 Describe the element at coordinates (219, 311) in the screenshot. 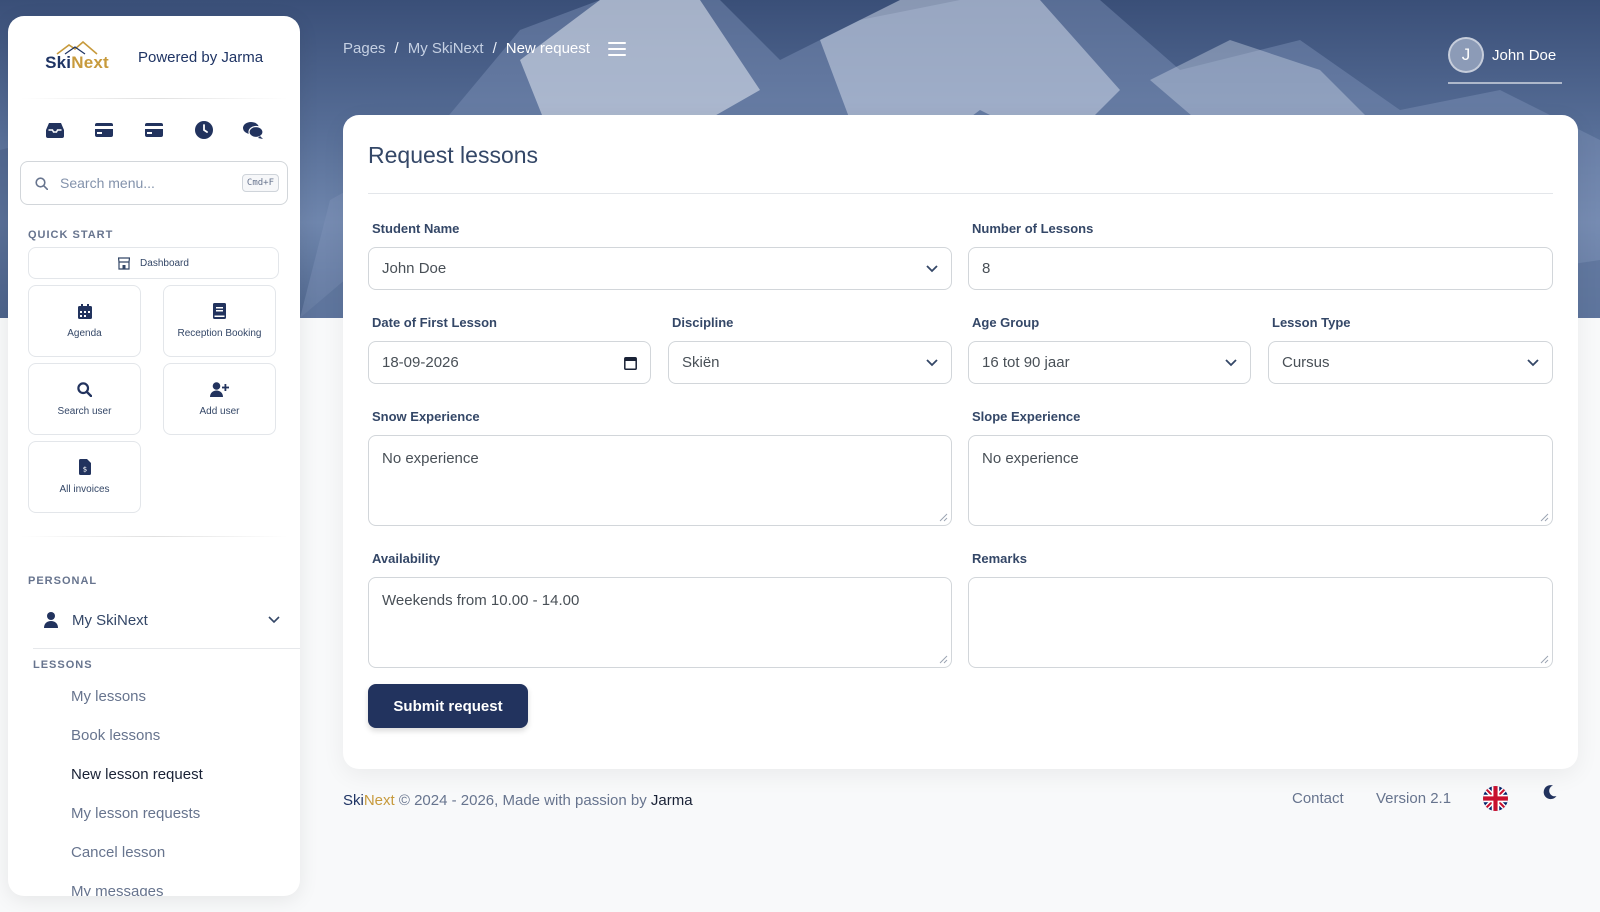

I see `book-icon` at that location.